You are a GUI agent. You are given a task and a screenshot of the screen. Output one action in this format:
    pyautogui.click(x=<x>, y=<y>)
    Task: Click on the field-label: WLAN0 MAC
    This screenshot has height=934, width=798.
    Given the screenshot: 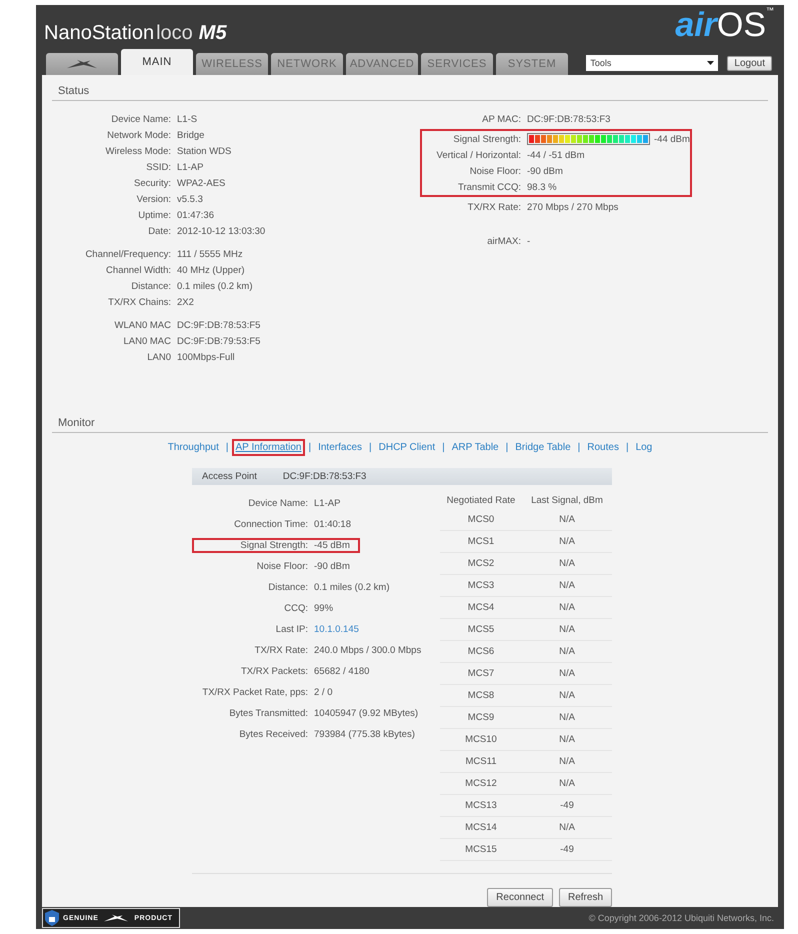 What is the action you would take?
    pyautogui.click(x=143, y=325)
    